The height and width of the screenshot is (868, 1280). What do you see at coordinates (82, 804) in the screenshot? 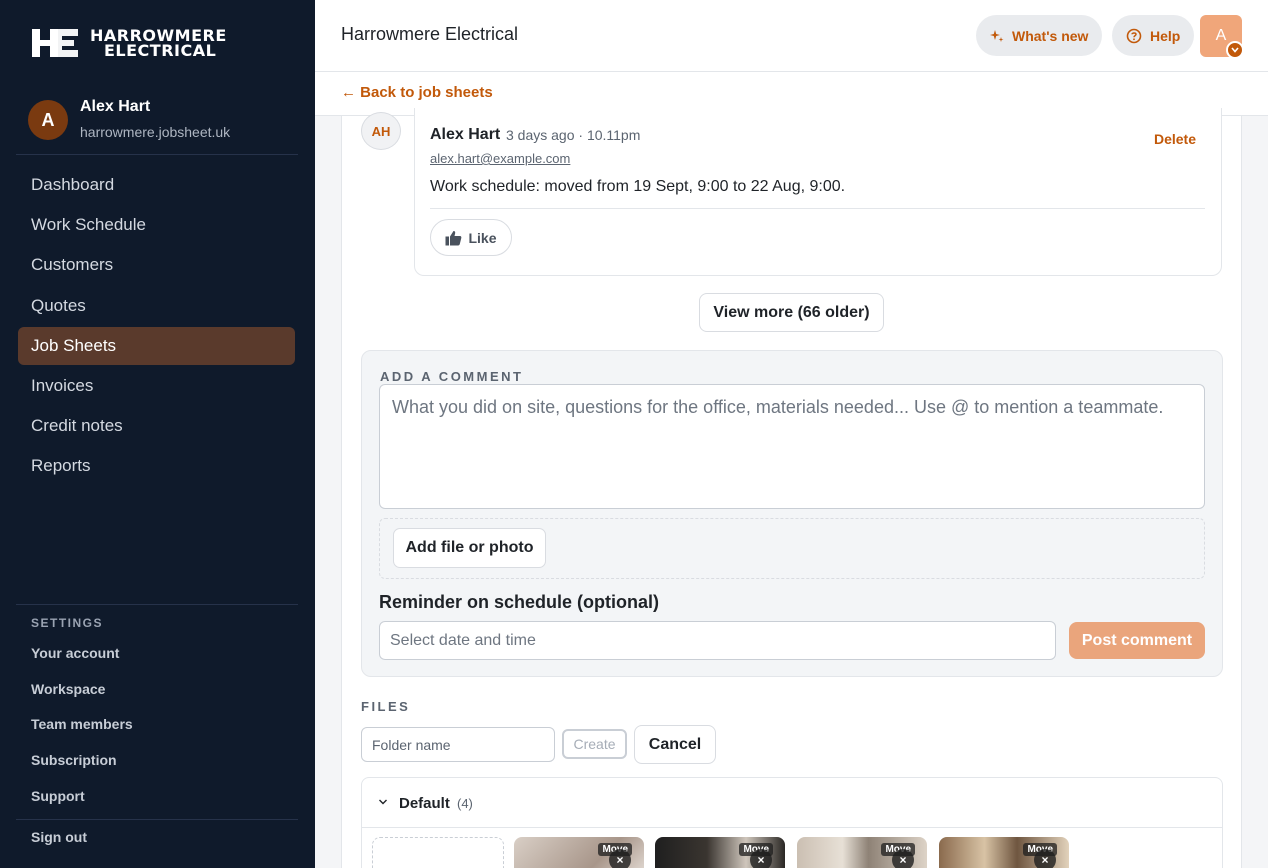
I see `settings-item-support: Support` at bounding box center [82, 804].